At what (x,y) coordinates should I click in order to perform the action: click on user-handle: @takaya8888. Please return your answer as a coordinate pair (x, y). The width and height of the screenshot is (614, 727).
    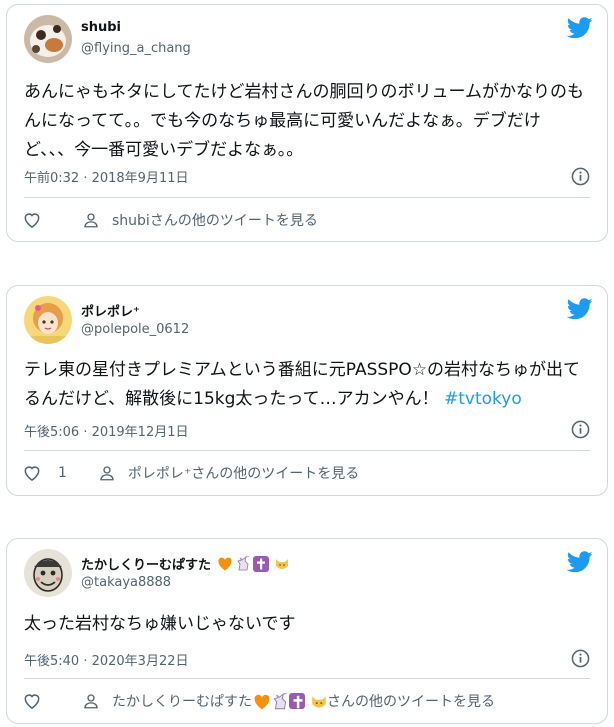
    Looking at the image, I should click on (126, 582).